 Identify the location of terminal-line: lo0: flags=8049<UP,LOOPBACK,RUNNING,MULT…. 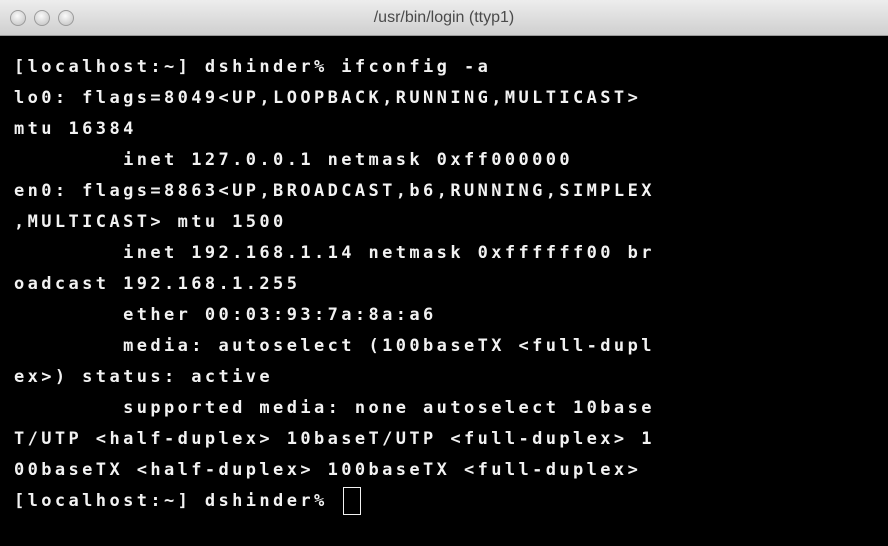
(328, 98).